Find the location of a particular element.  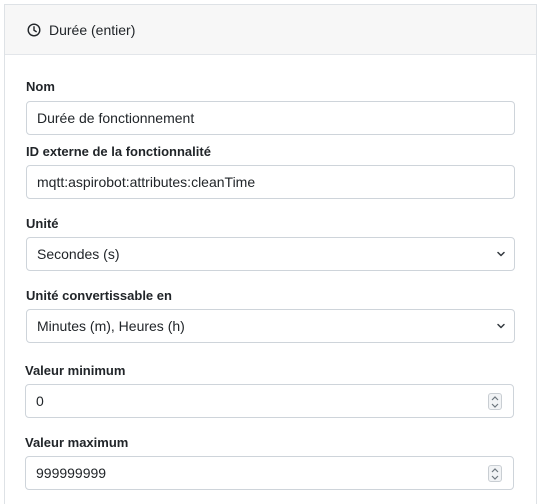

external-id-input-value: mqtt:aspirobot:attributes:cleanTime is located at coordinates (146, 182).